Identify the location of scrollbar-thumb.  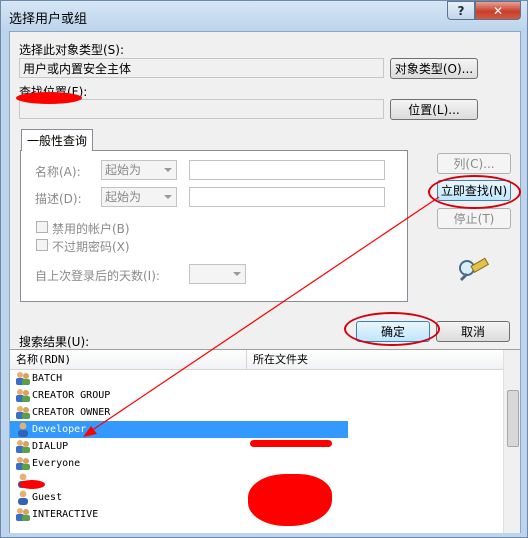
(513, 418).